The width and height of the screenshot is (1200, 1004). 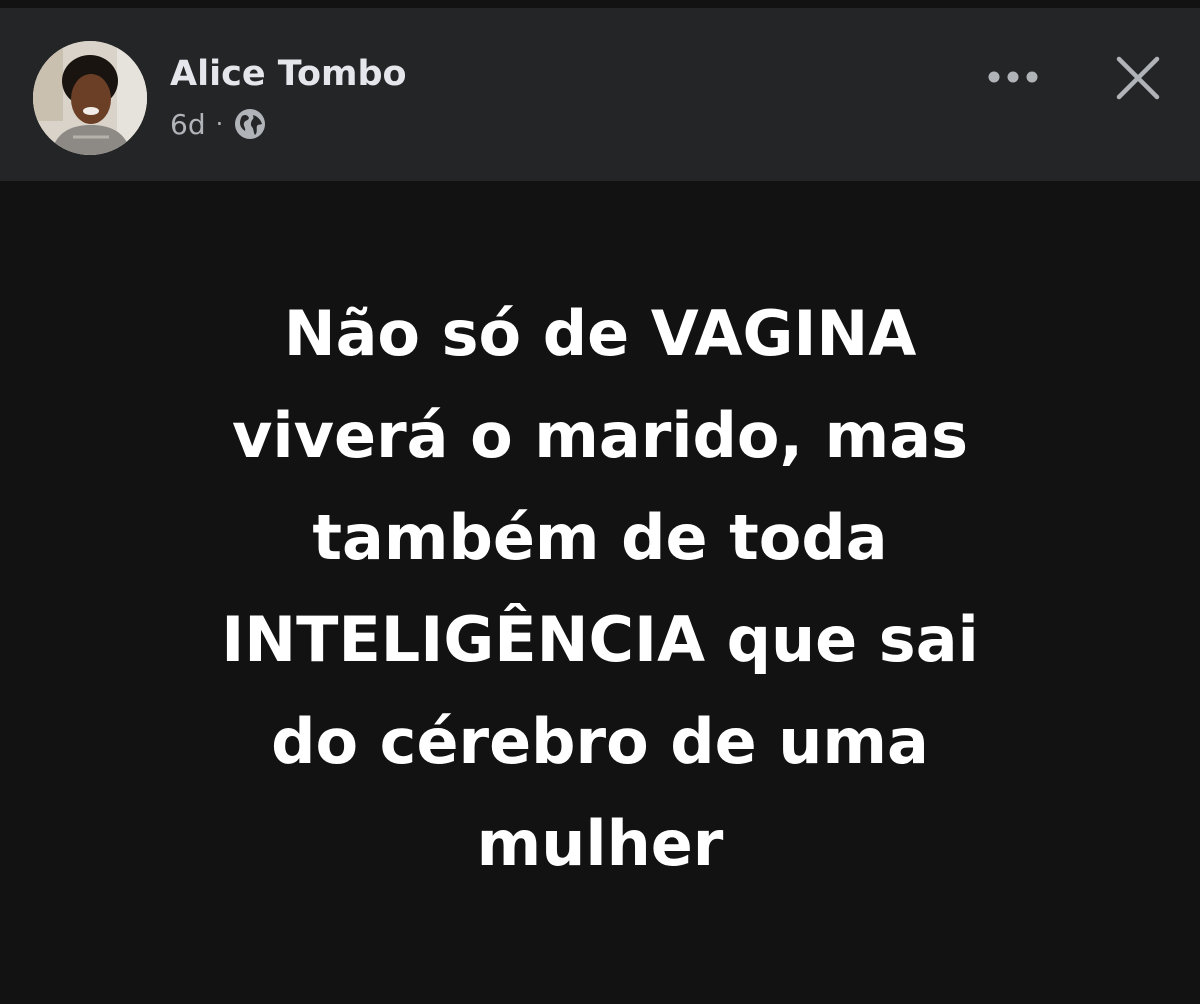 I want to click on more-horizontal-icon, so click(x=1013, y=77).